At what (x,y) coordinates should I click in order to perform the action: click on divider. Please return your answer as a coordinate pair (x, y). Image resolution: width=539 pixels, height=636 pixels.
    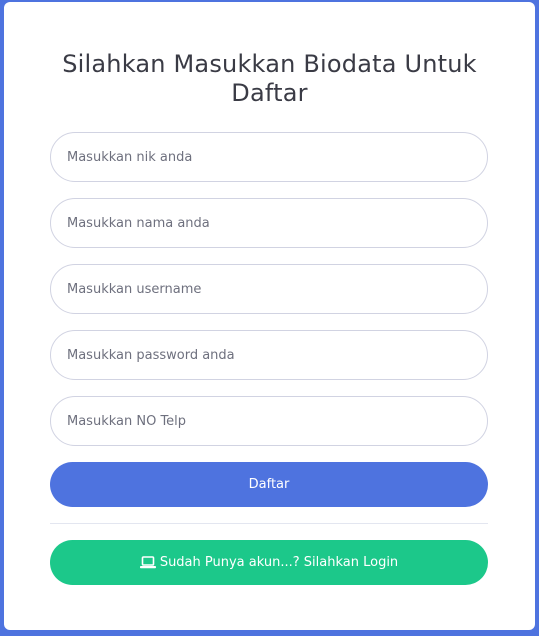
    Looking at the image, I should click on (269, 523).